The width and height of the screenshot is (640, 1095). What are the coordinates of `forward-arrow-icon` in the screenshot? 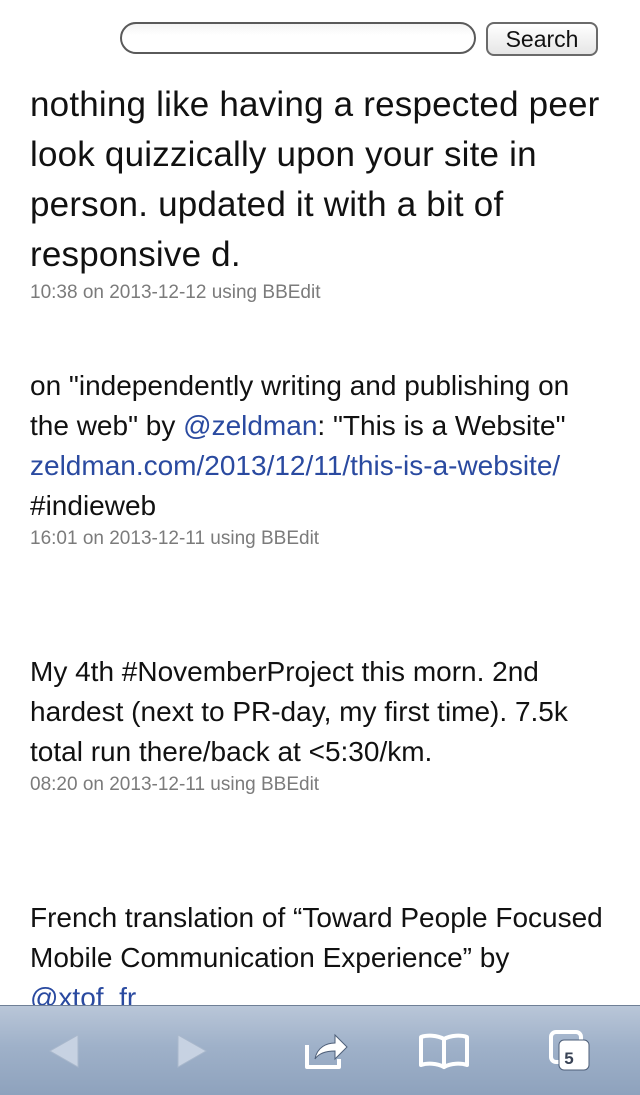 It's located at (192, 1051).